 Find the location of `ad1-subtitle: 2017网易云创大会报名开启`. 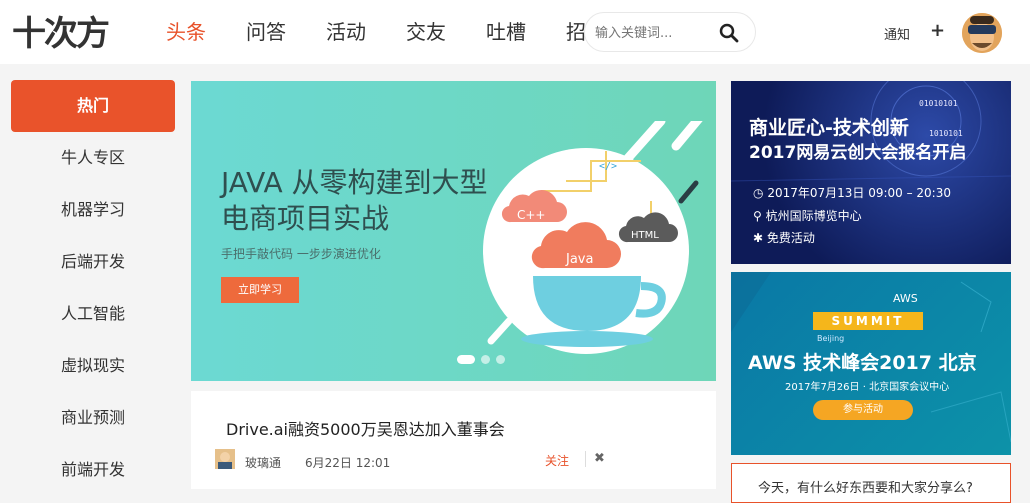

ad1-subtitle: 2017网易云创大会报名开启 is located at coordinates (858, 153).